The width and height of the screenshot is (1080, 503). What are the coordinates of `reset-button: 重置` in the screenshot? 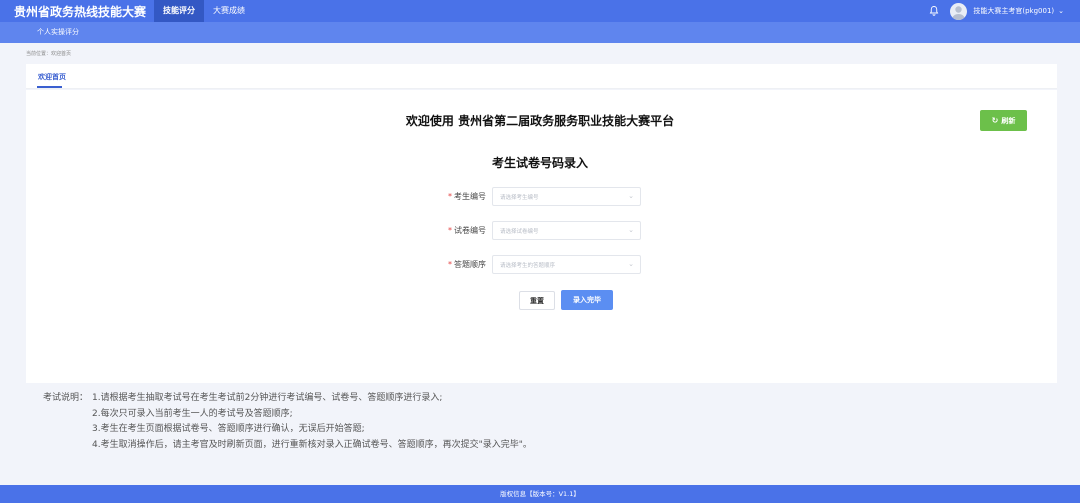 It's located at (537, 300).